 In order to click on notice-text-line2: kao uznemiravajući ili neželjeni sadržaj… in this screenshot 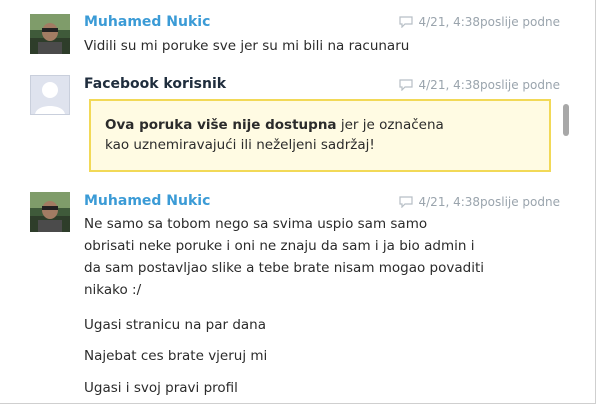, I will do `click(240, 145)`.